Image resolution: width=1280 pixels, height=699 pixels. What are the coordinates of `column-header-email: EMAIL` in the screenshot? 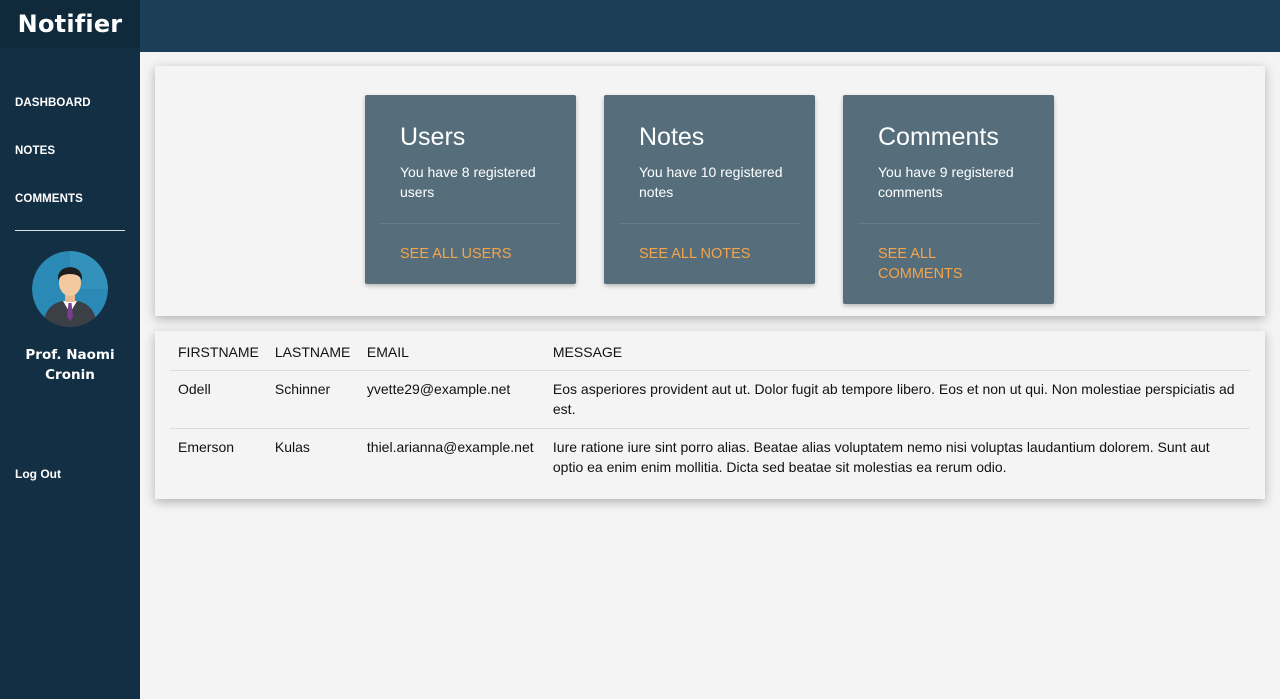 It's located at (451, 353).